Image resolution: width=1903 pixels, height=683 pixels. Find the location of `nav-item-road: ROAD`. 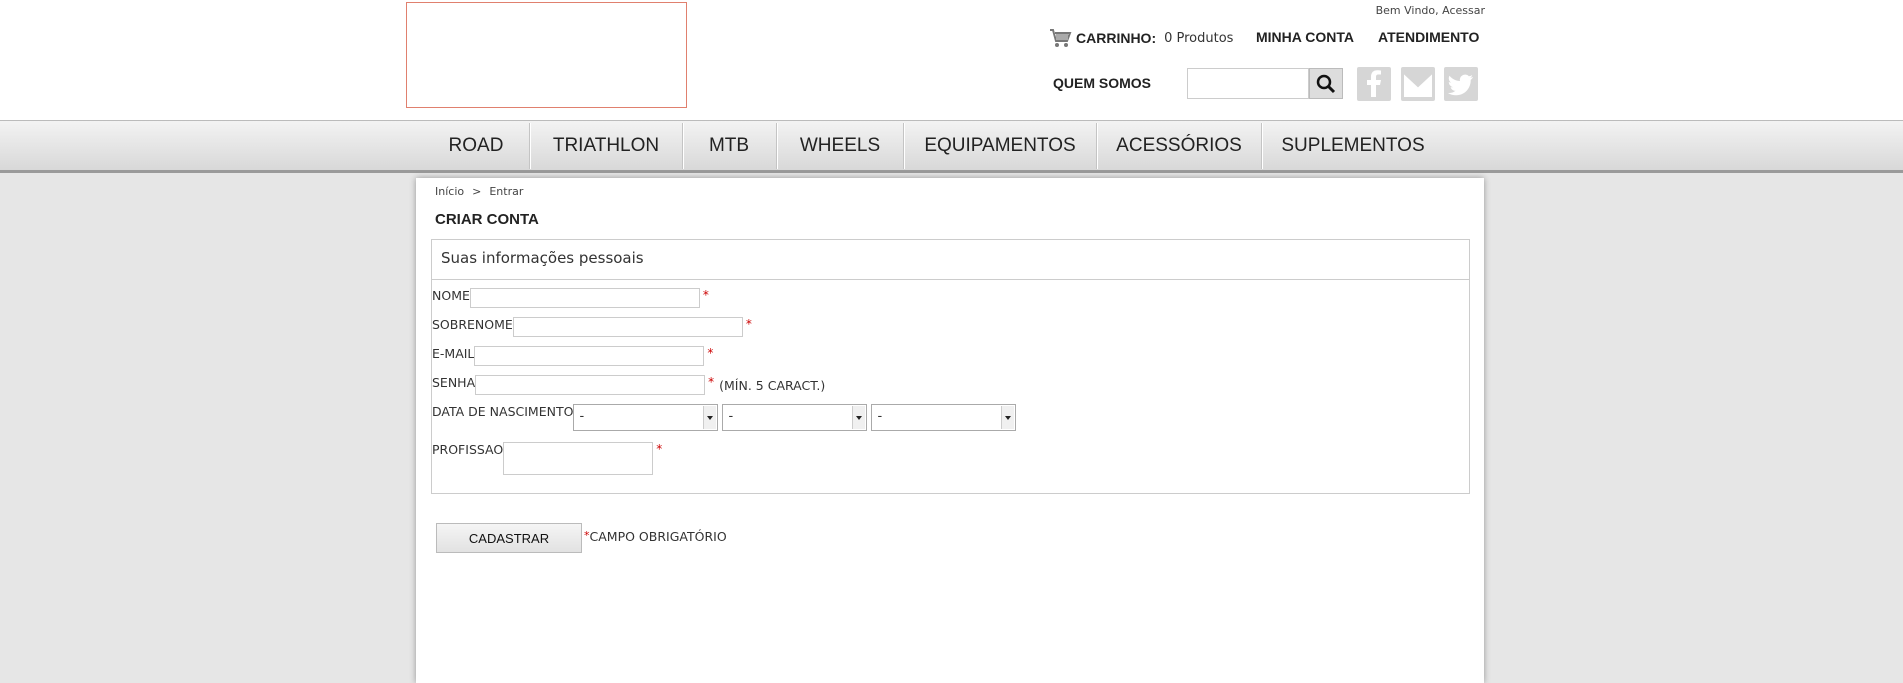

nav-item-road: ROAD is located at coordinates (476, 146).